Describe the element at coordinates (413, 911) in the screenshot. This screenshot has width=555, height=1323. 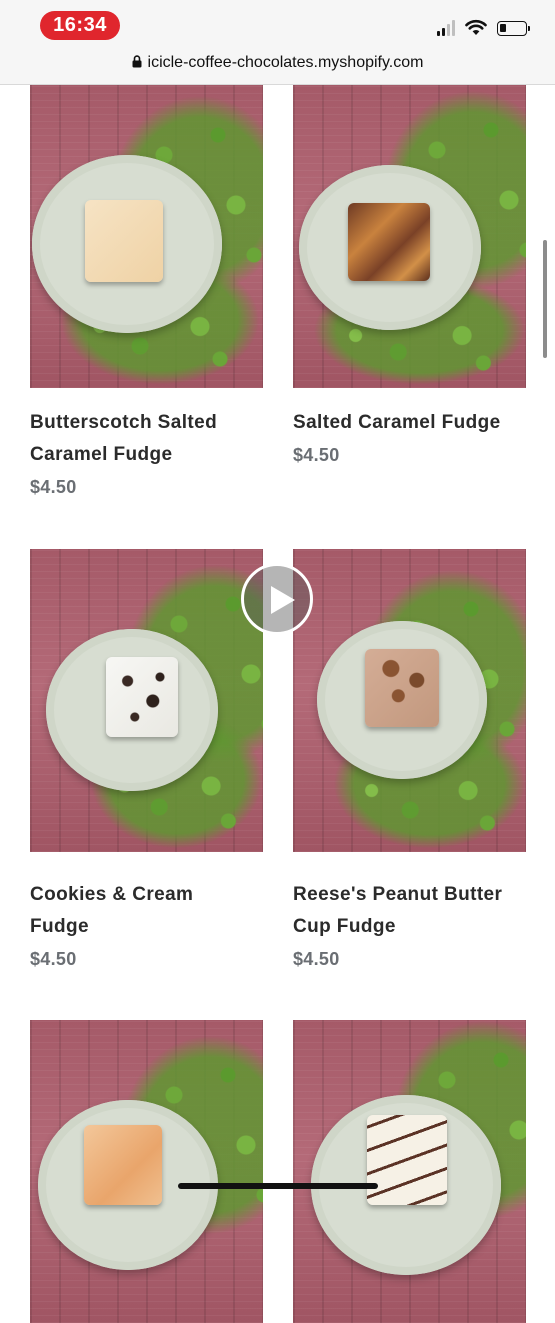
I see `product-name: Reese's Peanut Butter Cup Fudge` at that location.